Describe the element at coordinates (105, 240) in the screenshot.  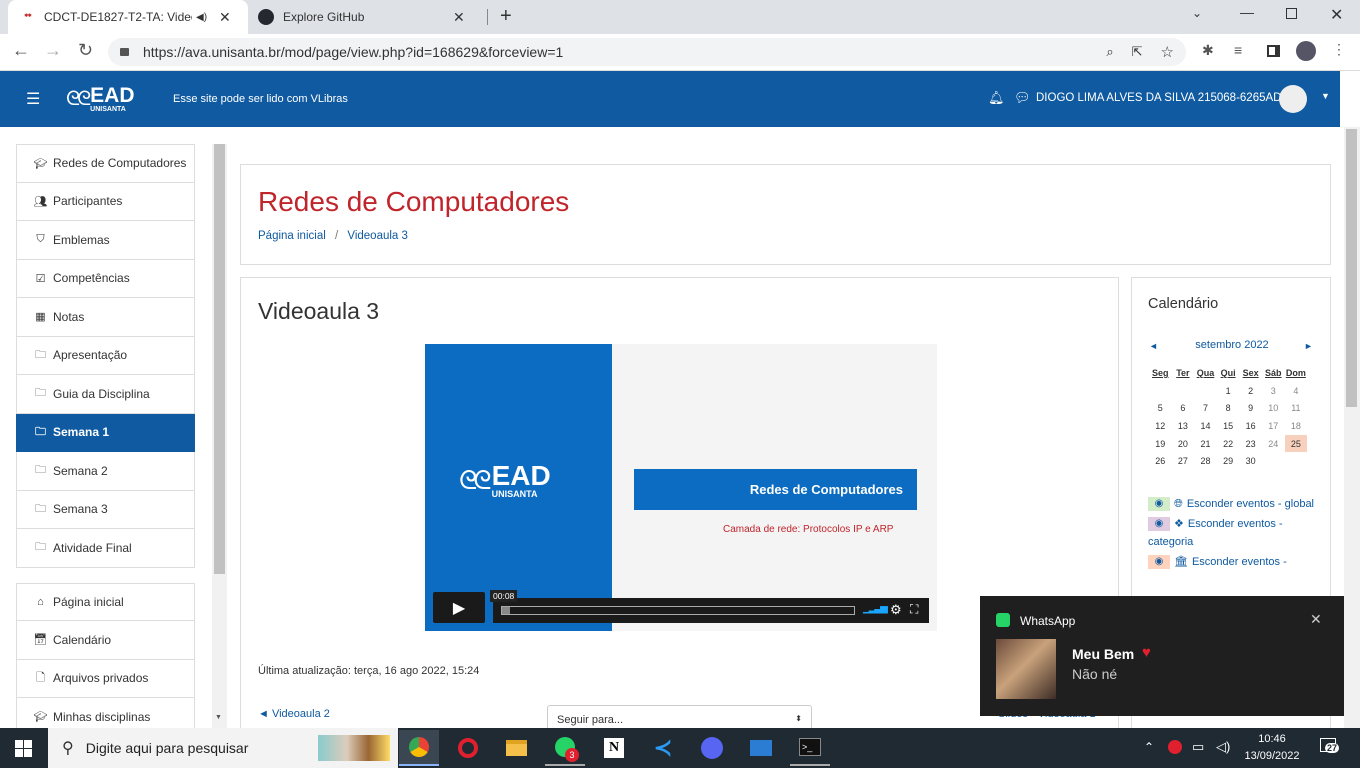
I see `sidebar-item: ⛉ Emblemas` at that location.